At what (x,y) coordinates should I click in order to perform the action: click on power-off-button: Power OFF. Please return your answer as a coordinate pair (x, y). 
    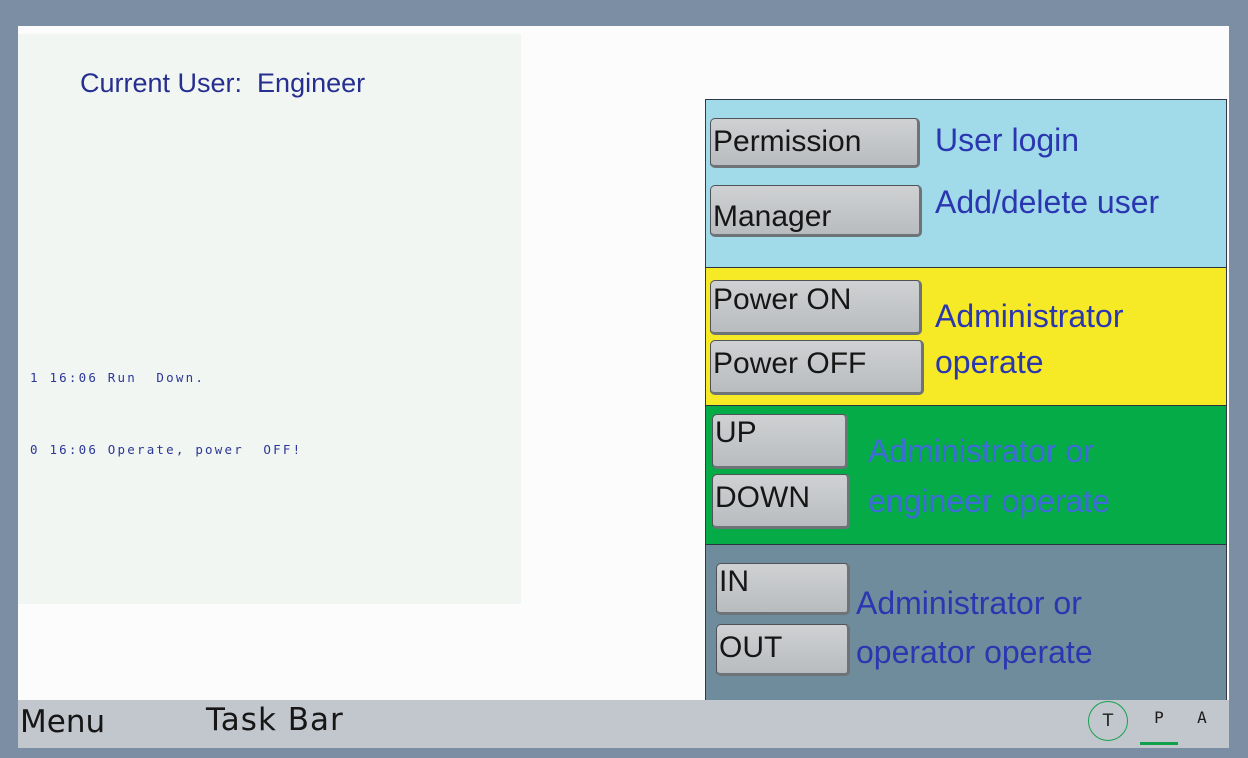
    Looking at the image, I should click on (817, 367).